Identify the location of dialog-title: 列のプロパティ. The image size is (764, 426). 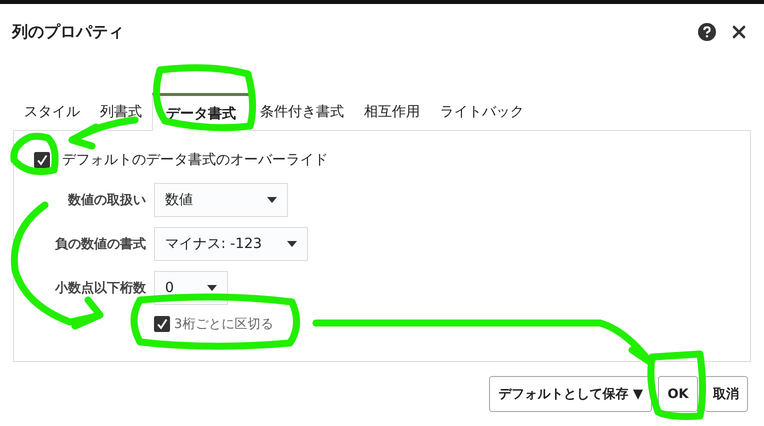
(68, 32).